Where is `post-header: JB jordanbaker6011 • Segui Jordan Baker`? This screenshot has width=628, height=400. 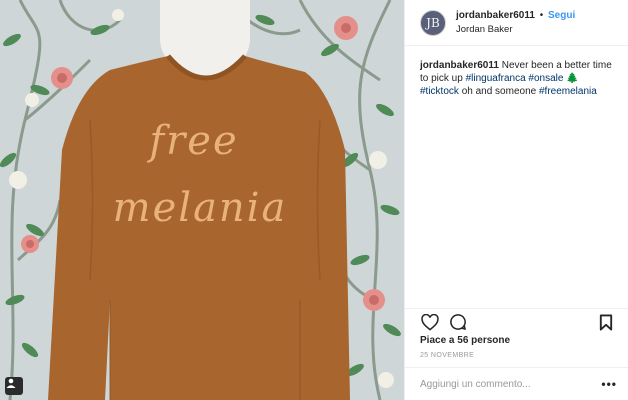
post-header: JB jordanbaker6011 • Segui Jordan Baker is located at coordinates (516, 23).